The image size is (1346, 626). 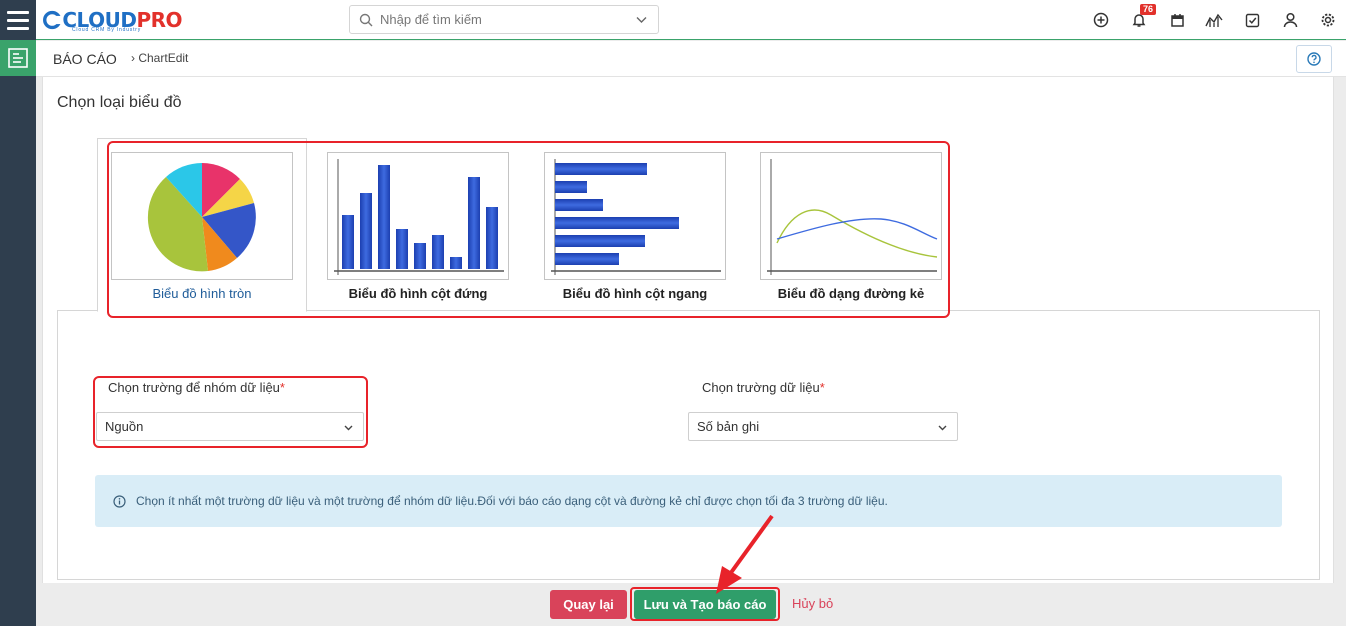 I want to click on logo-tagline: Cloud CRM By Industry, so click(x=107, y=30).